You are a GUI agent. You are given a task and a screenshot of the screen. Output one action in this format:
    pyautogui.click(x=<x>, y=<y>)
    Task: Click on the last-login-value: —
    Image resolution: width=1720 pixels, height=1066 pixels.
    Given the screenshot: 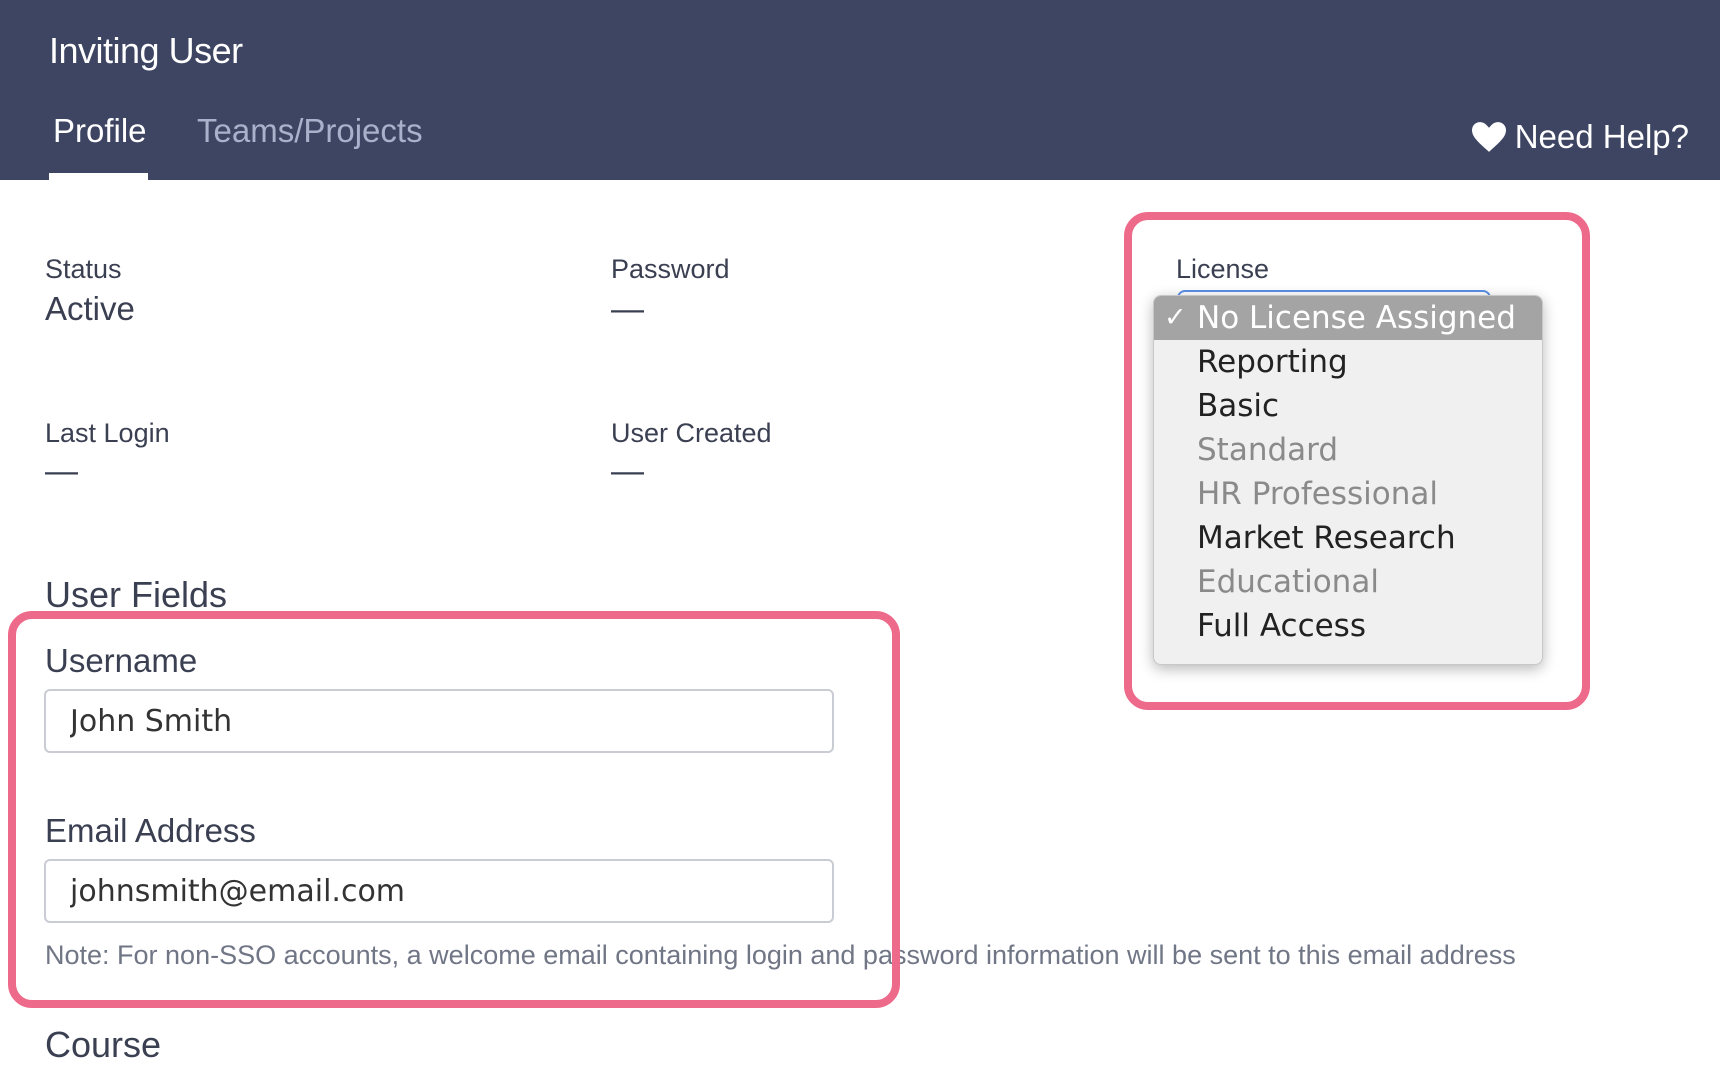 What is the action you would take?
    pyautogui.click(x=61, y=470)
    